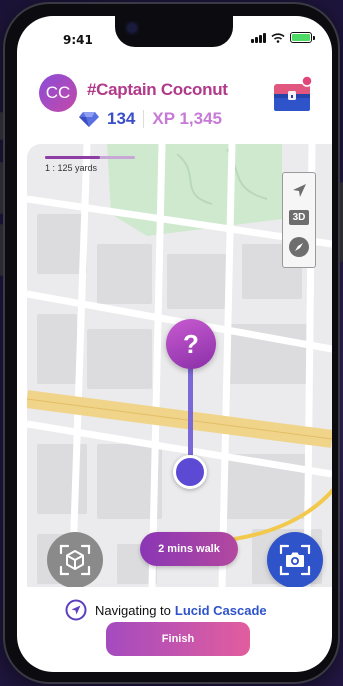 Image resolution: width=343 pixels, height=686 pixels. What do you see at coordinates (299, 247) in the screenshot?
I see `compass-icon` at bounding box center [299, 247].